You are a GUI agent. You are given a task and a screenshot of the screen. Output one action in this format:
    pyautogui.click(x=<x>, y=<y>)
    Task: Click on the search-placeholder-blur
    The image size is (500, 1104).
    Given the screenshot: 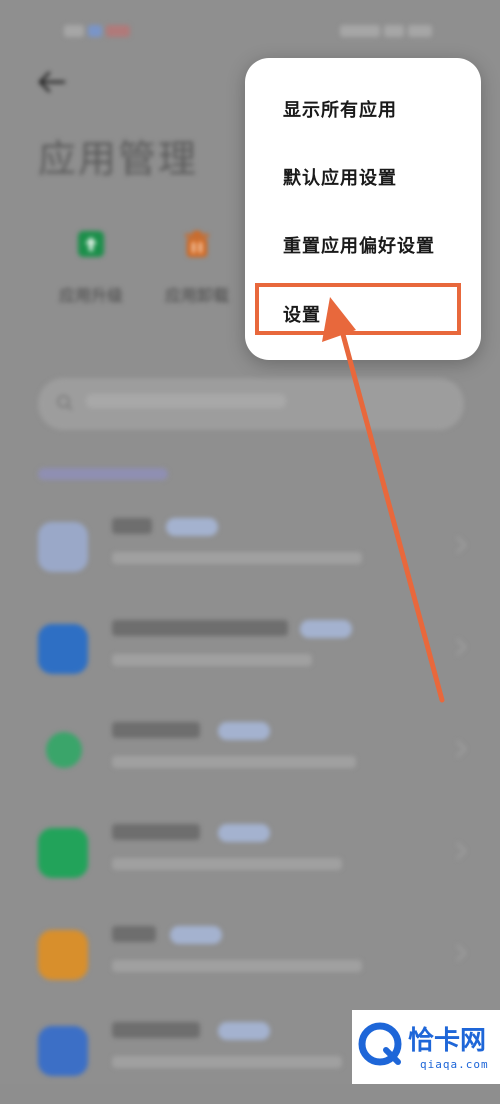 What is the action you would take?
    pyautogui.click(x=186, y=401)
    